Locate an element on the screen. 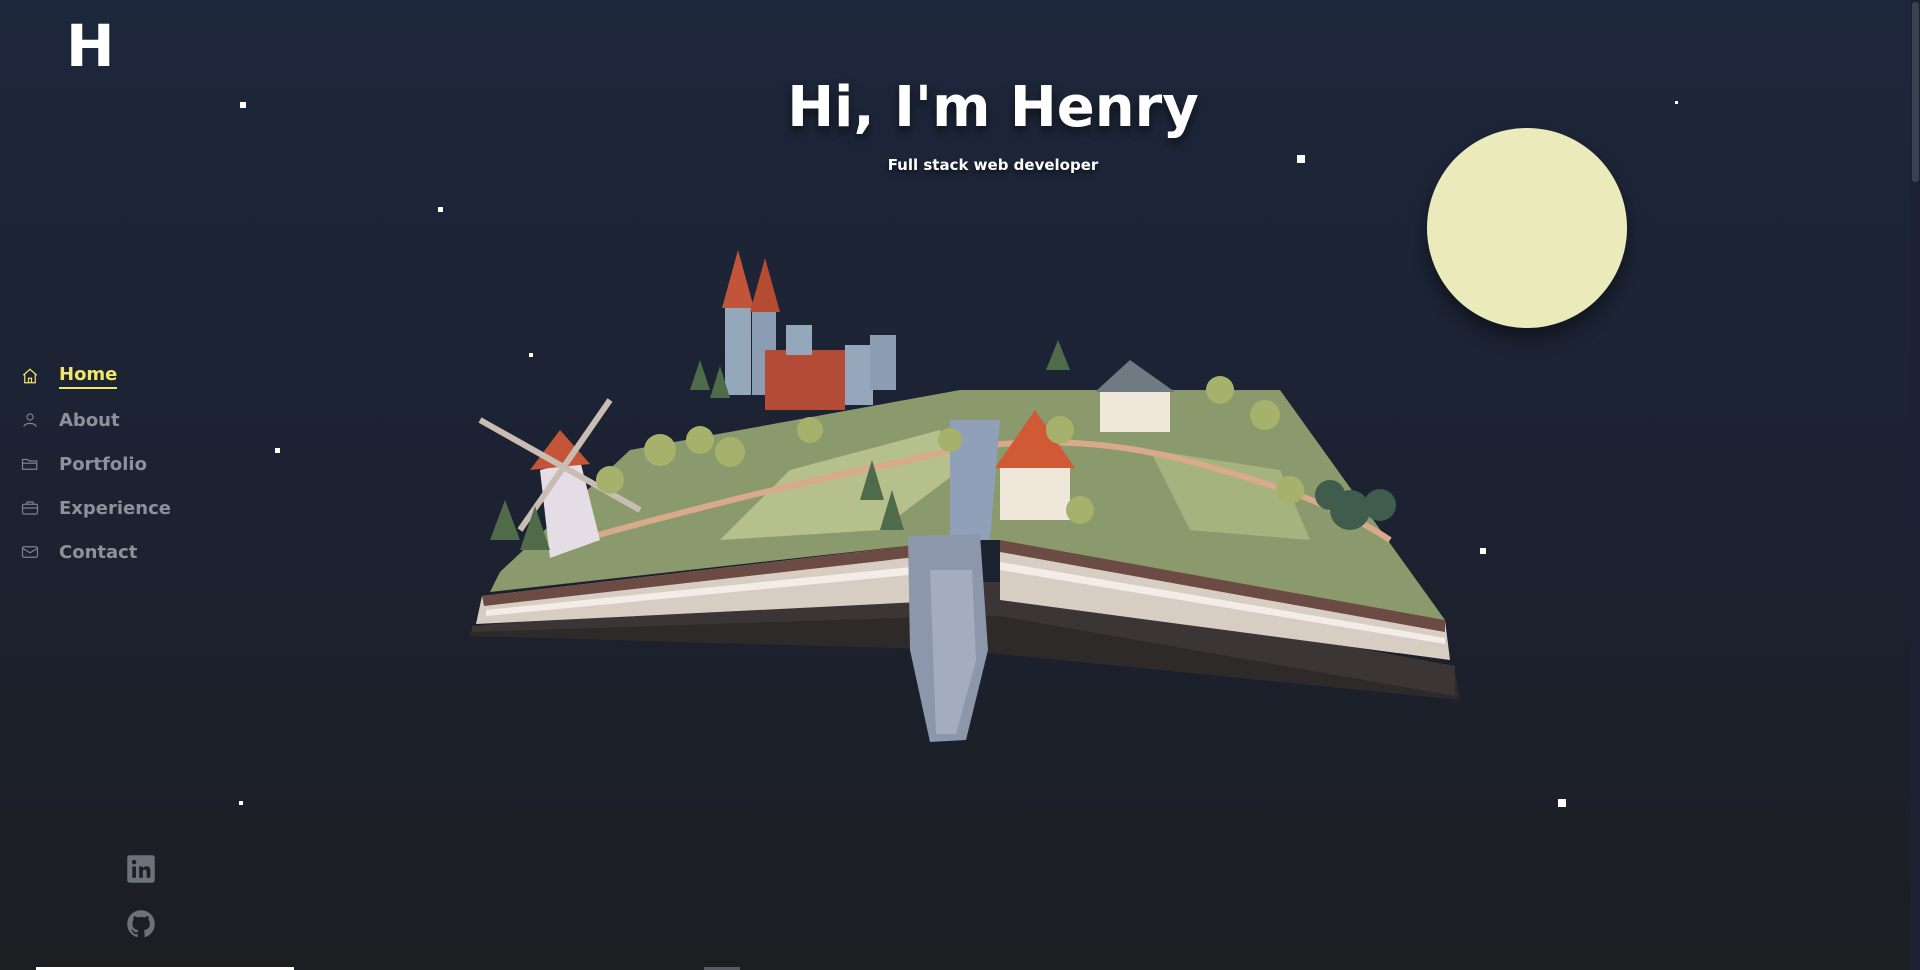 This screenshot has width=1920, height=970. github-icon is located at coordinates (141, 924).